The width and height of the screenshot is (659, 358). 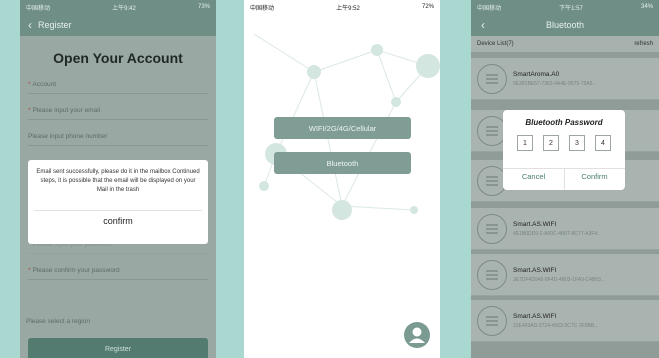 I want to click on device-list-header: Device List(7) refresh, so click(x=565, y=44).